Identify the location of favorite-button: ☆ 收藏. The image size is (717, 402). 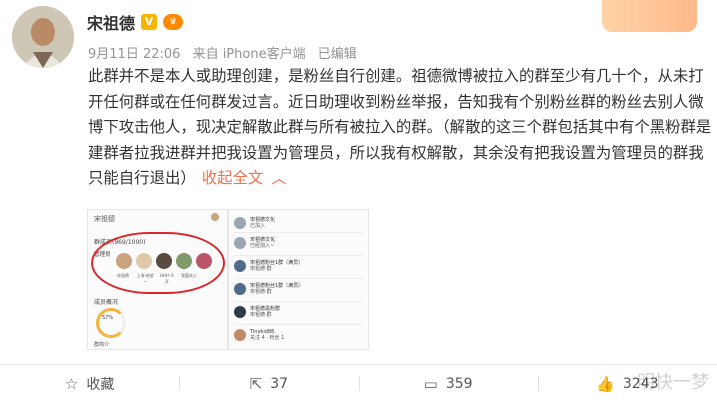
(89, 383).